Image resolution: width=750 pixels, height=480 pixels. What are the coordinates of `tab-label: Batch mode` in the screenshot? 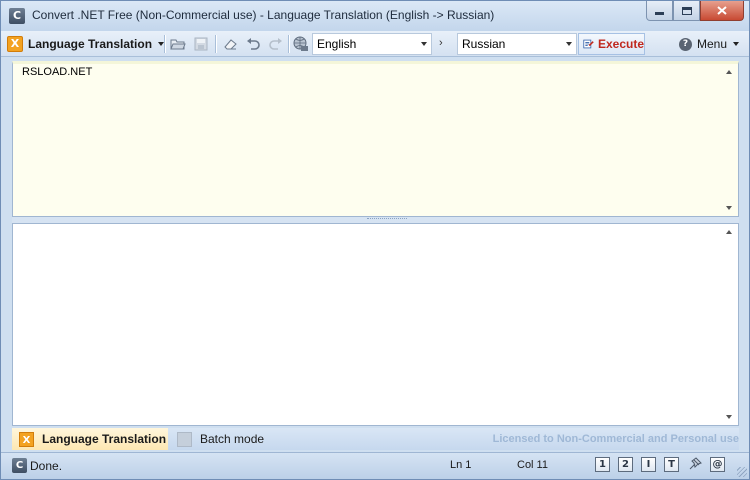 It's located at (232, 439).